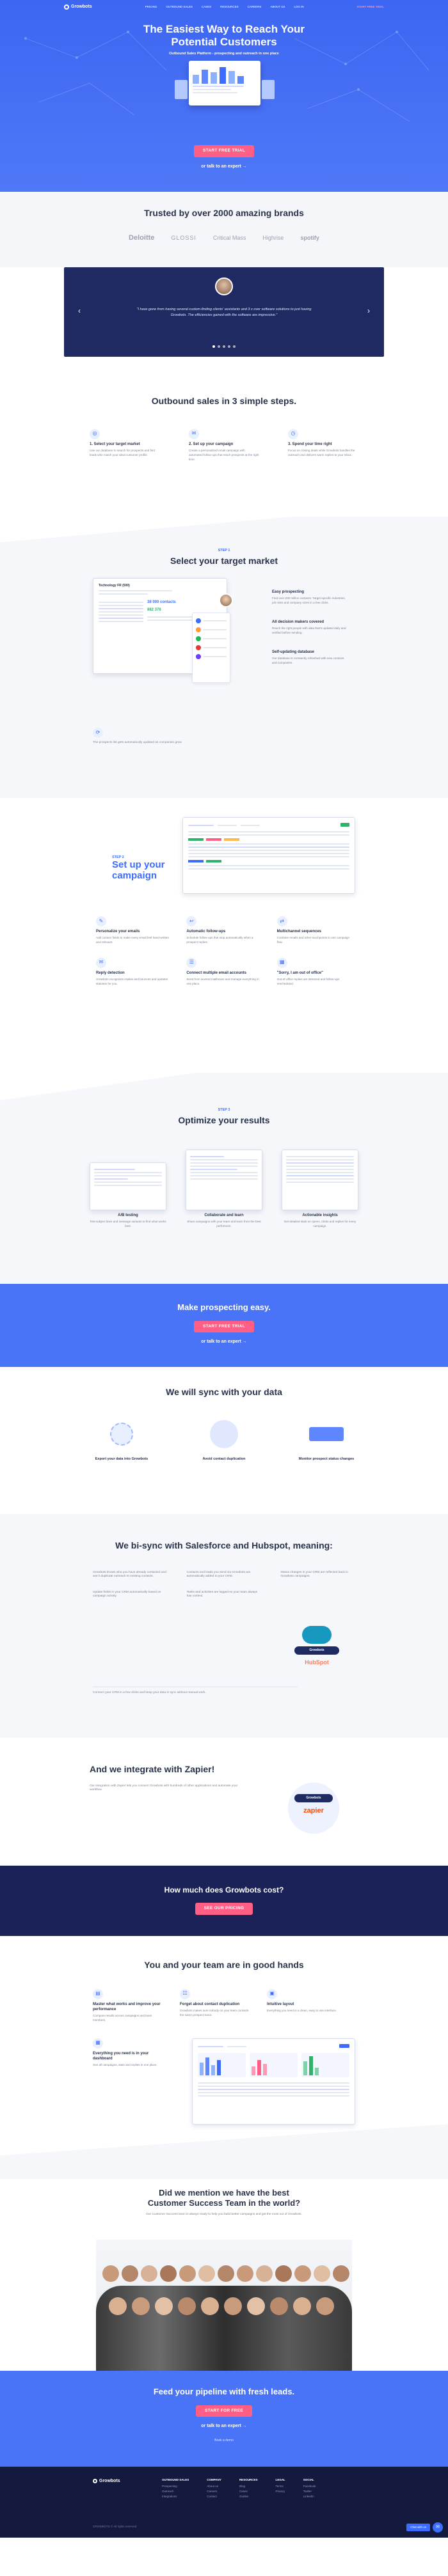  Describe the element at coordinates (370, 7) in the screenshot. I see `nav-trial-button: START FREE TRIAL` at that location.